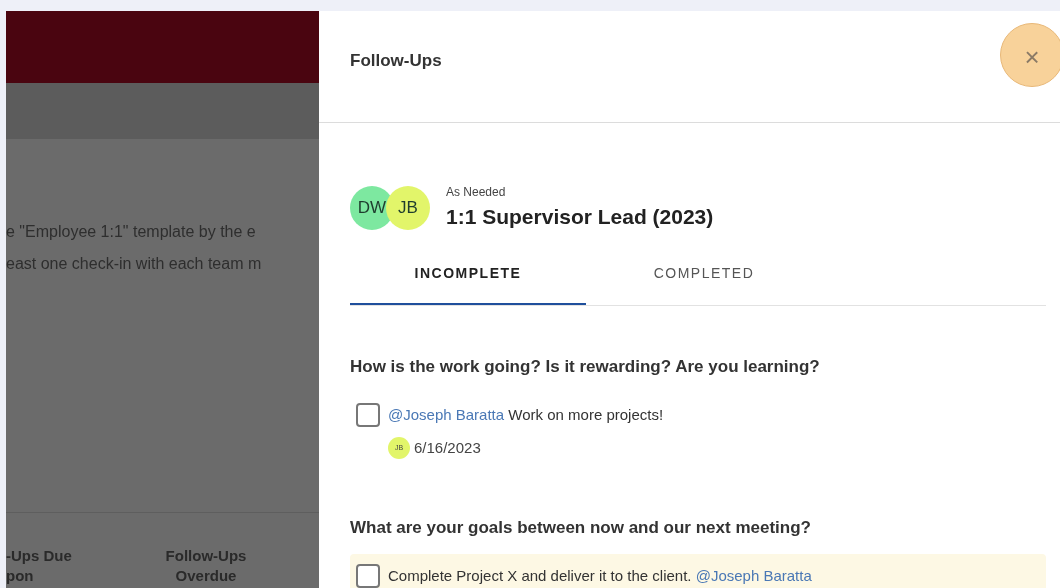  Describe the element at coordinates (131, 232) in the screenshot. I see `description-text: e "Employee 1:1" template by the e` at that location.